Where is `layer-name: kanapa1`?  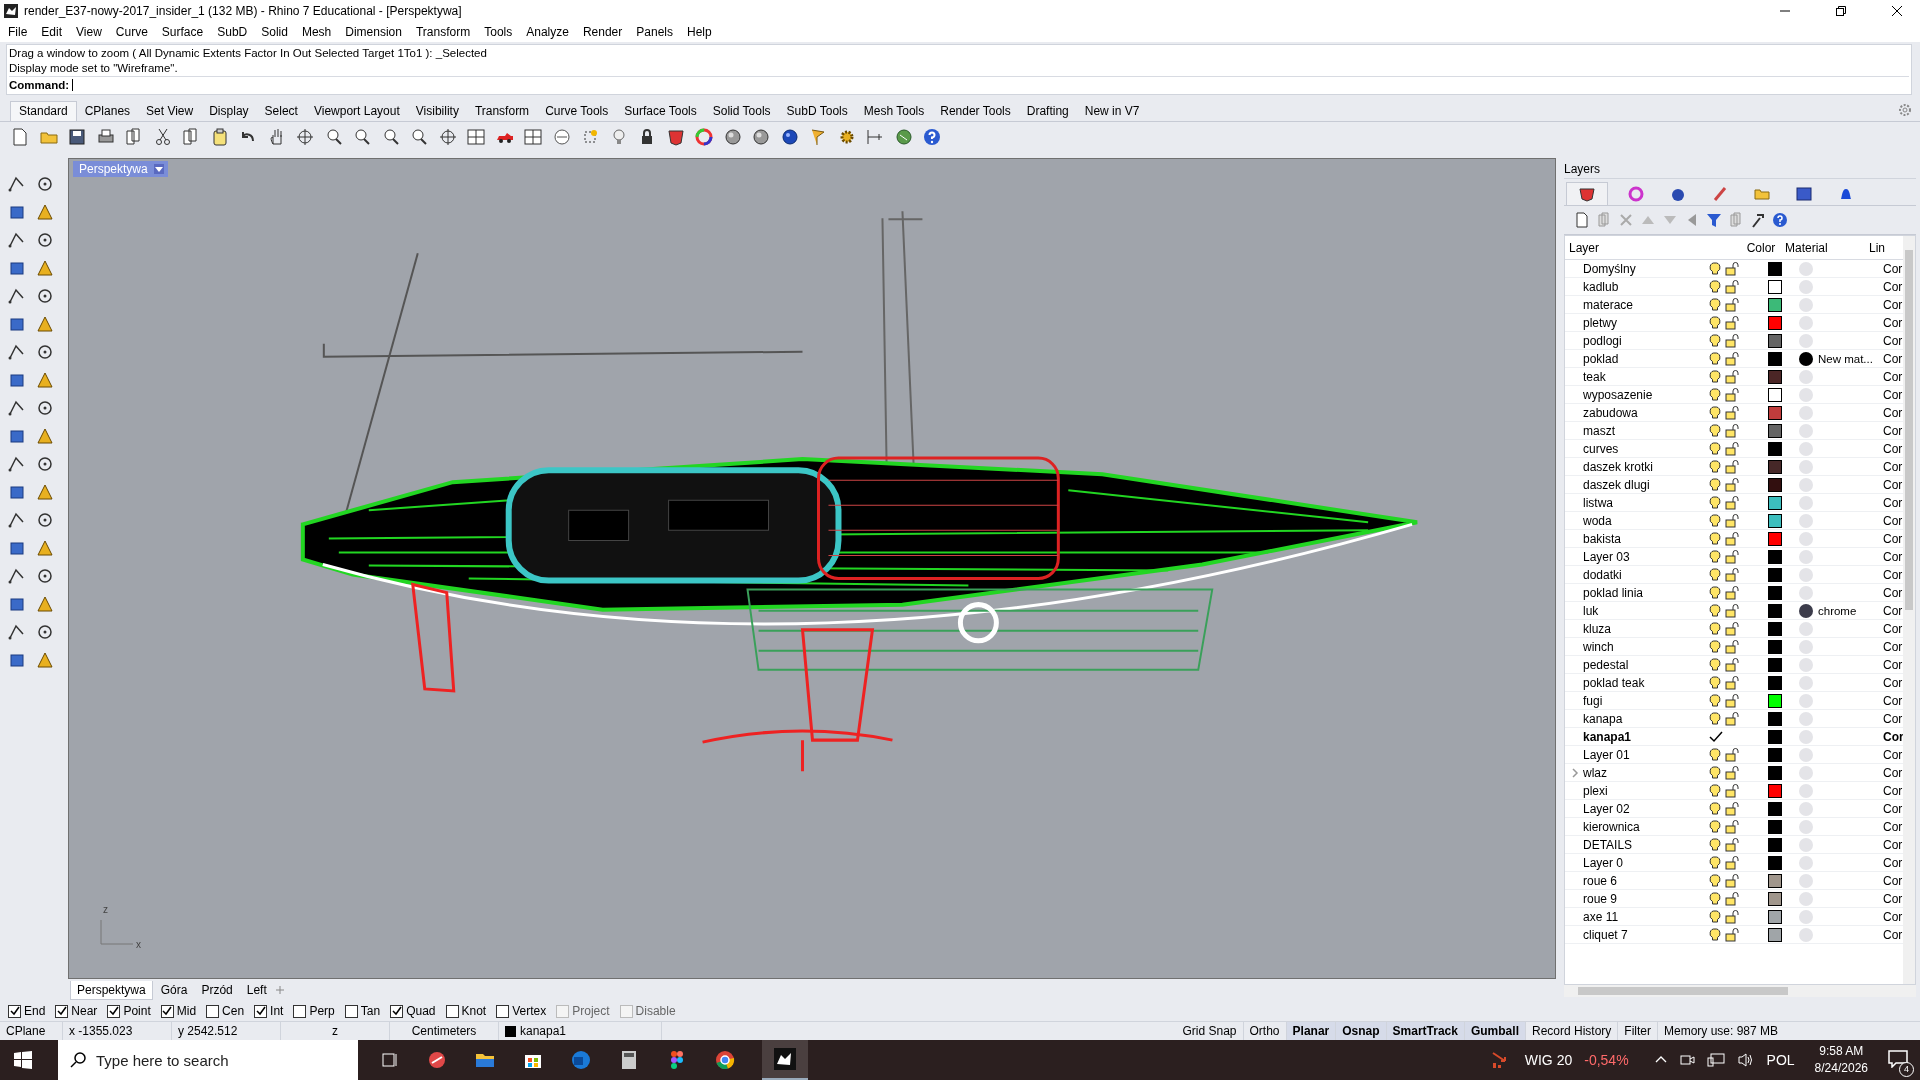
layer-name: kanapa1 is located at coordinates (1607, 736).